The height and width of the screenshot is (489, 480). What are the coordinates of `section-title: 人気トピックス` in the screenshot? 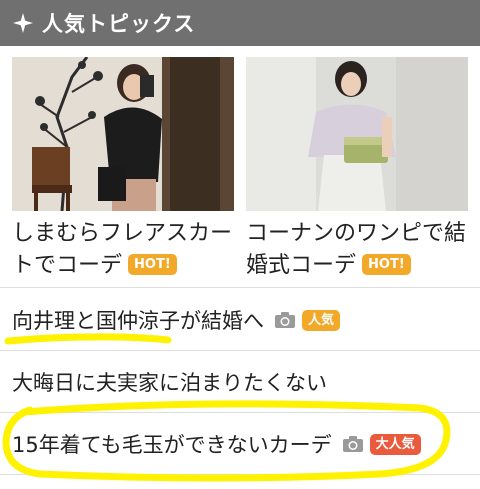 It's located at (119, 24).